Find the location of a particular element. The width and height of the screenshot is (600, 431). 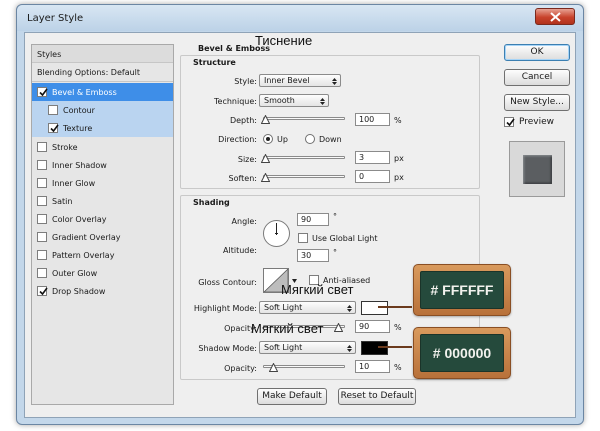

depth-label: Depth: is located at coordinates (243, 120).